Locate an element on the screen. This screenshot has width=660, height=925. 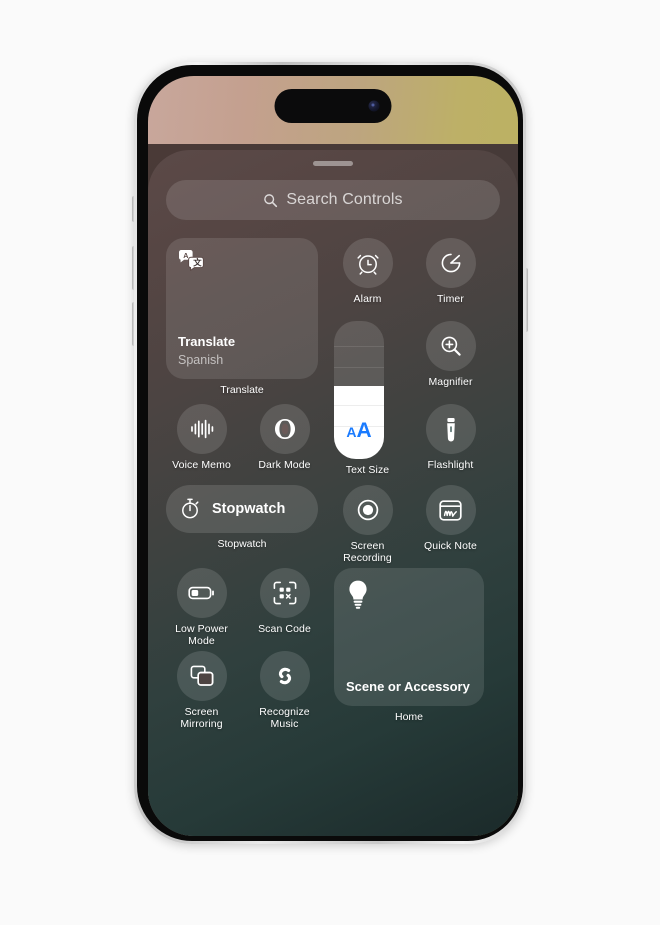
control-voice-memo-label: Voice Memo is located at coordinates (201, 465).